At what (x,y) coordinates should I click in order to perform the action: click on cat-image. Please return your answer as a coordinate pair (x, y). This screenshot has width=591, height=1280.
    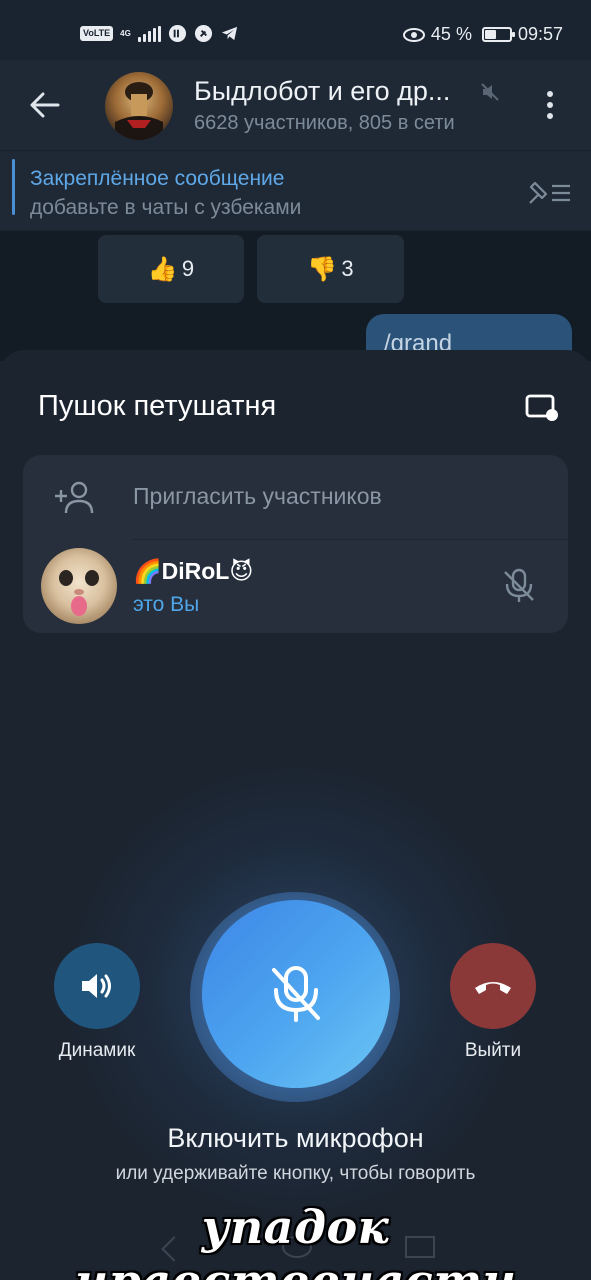
    Looking at the image, I should click on (79, 593).